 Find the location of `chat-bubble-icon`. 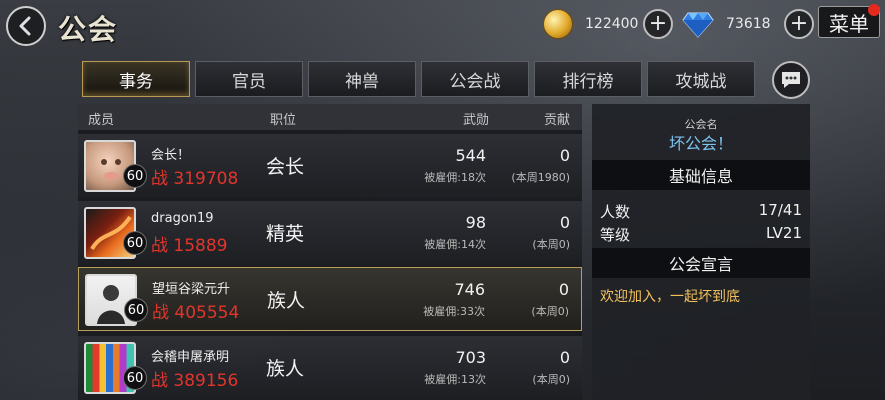

chat-bubble-icon is located at coordinates (791, 80).